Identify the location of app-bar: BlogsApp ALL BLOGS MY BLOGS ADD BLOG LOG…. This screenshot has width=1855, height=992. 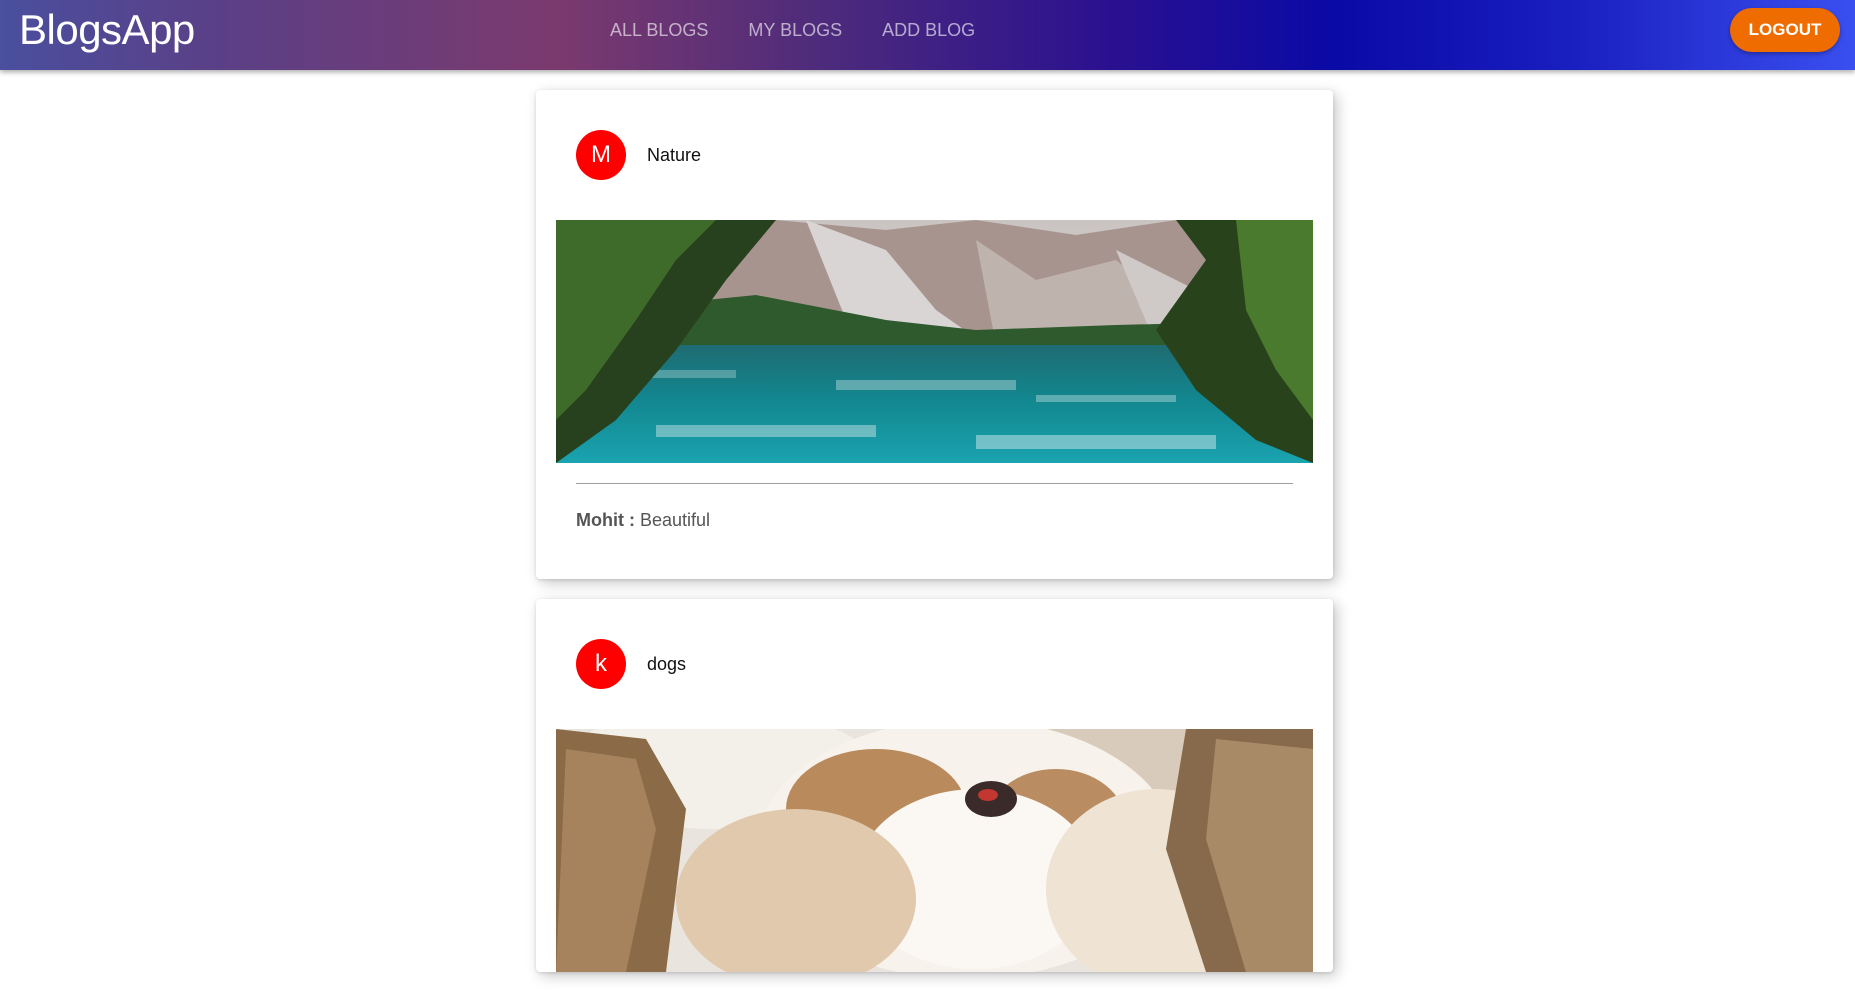
(927, 35).